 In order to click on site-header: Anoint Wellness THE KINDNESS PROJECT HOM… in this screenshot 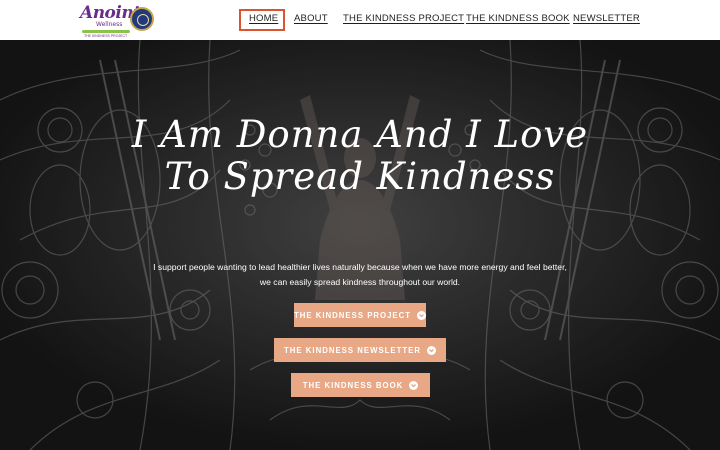, I will do `click(360, 20)`.